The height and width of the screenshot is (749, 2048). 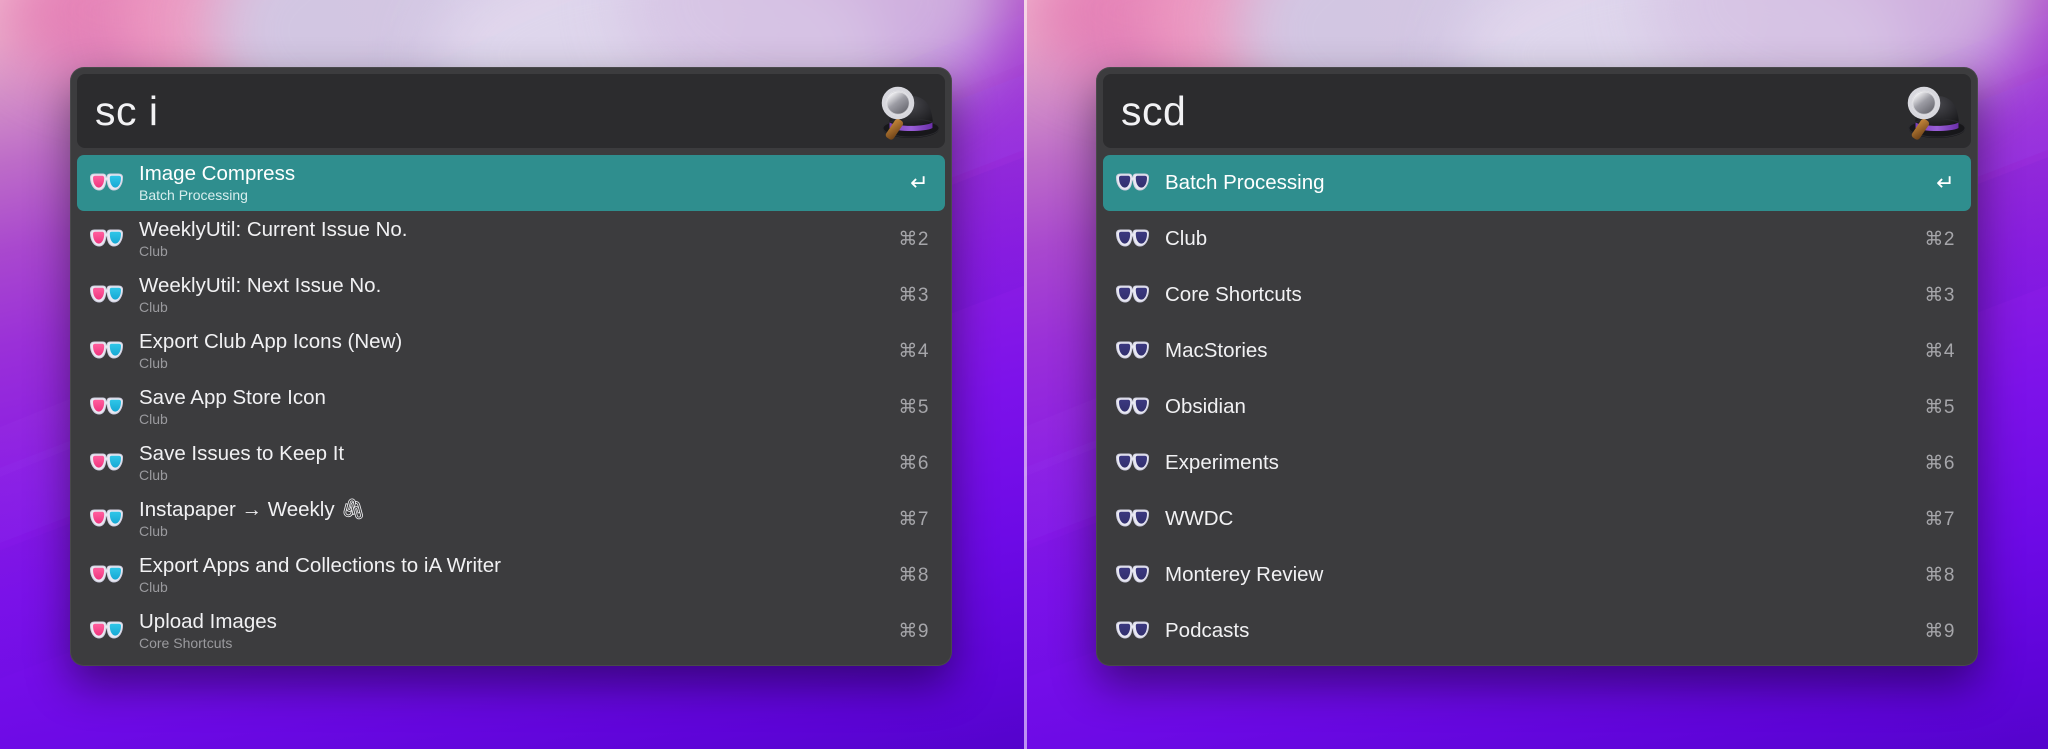 I want to click on pane-divider, so click(x=1025, y=374).